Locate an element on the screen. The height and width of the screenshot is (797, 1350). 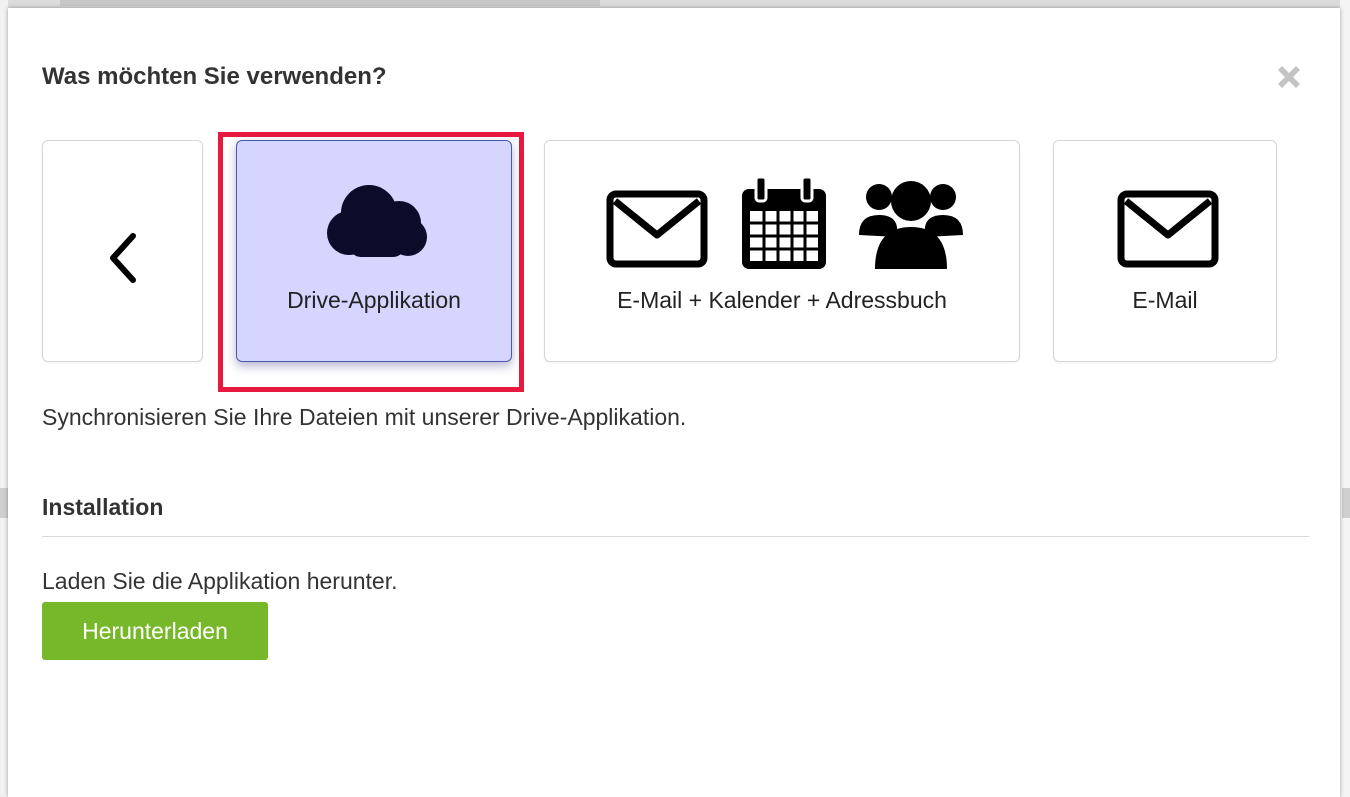
modal-title: Was möchten Sie verwenden? is located at coordinates (214, 76).